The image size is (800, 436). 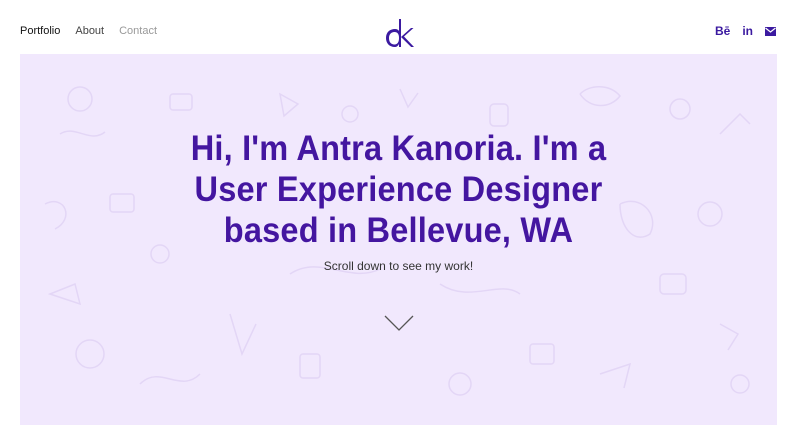 I want to click on headline-line: Hi, I'm Antra Kanoria. I'm a, so click(x=398, y=148).